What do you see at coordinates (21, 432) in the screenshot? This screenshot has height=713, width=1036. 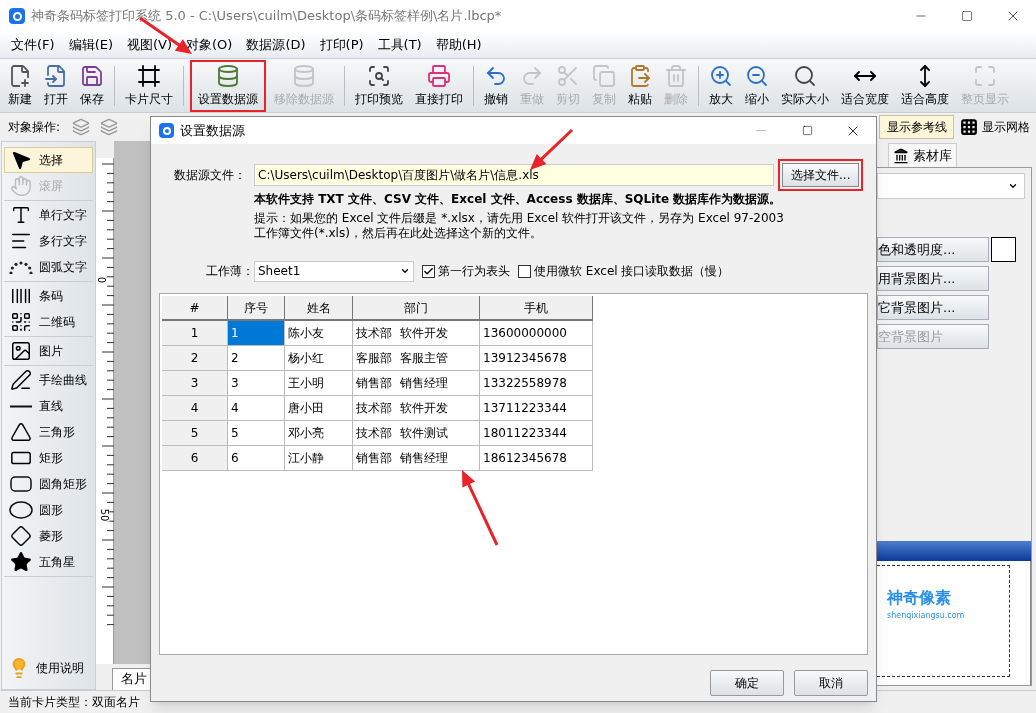 I see `triangle-icon` at bounding box center [21, 432].